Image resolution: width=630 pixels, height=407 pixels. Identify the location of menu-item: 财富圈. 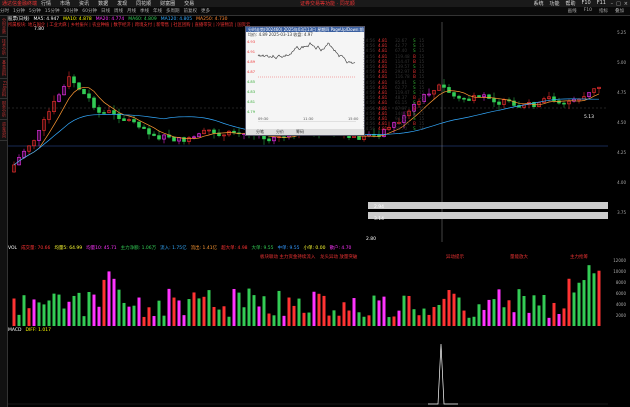
(167, 3).